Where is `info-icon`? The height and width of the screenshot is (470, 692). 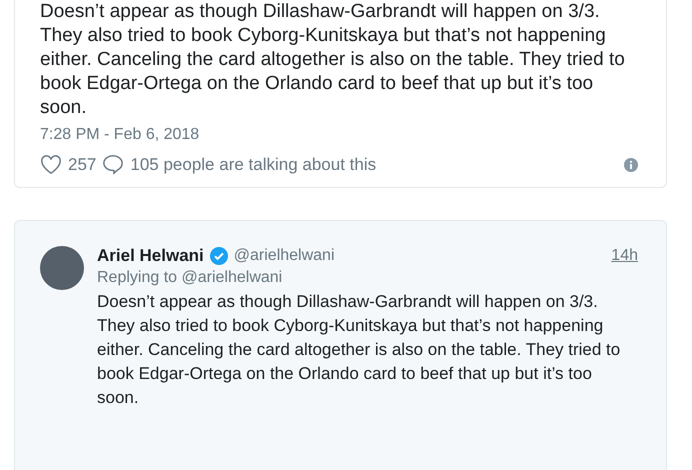 info-icon is located at coordinates (631, 165).